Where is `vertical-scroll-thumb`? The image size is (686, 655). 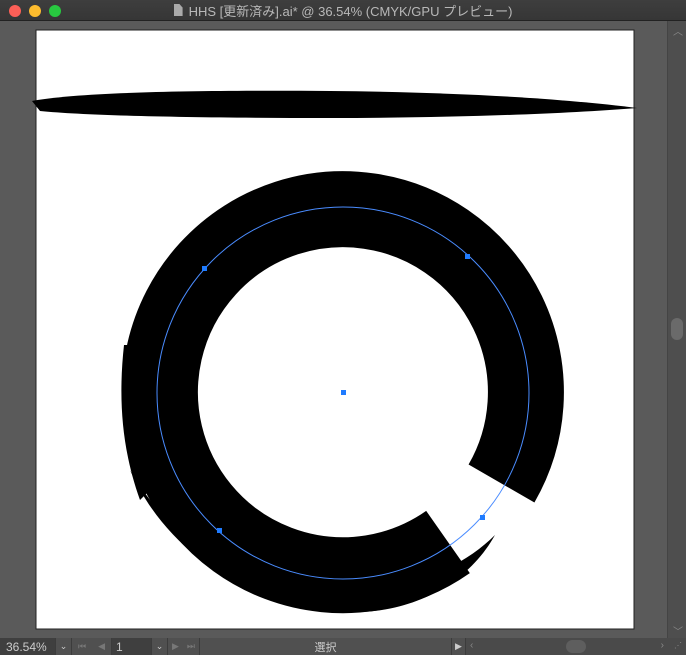
vertical-scroll-thumb is located at coordinates (677, 329).